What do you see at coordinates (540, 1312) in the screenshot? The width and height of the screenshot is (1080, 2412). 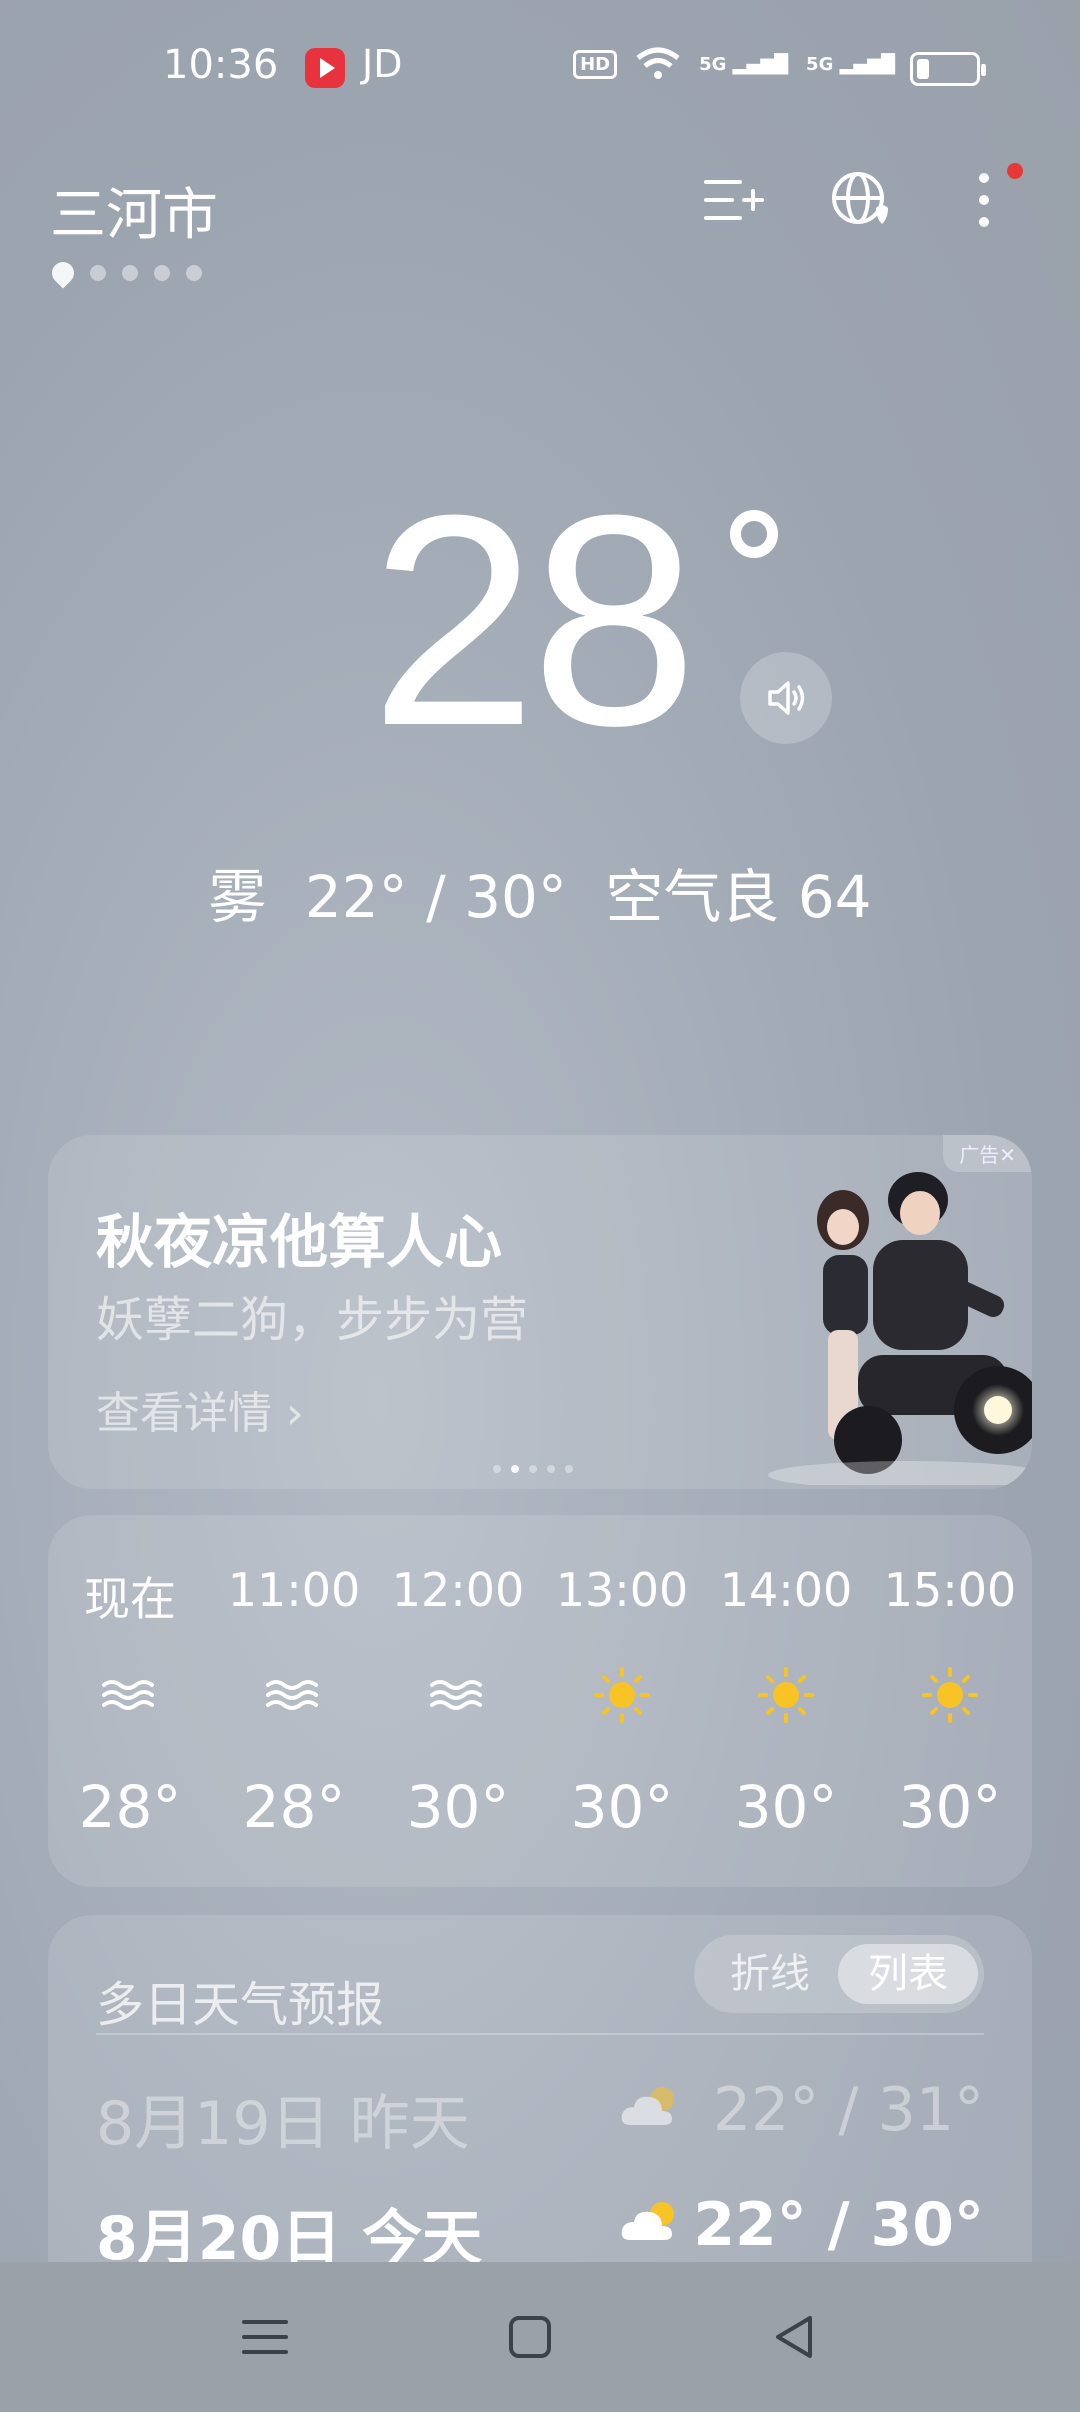 I see `ad-card: 广告✕ 秋夜凉他算人心 妖孽二狗，步步为营 查看详情 ›` at bounding box center [540, 1312].